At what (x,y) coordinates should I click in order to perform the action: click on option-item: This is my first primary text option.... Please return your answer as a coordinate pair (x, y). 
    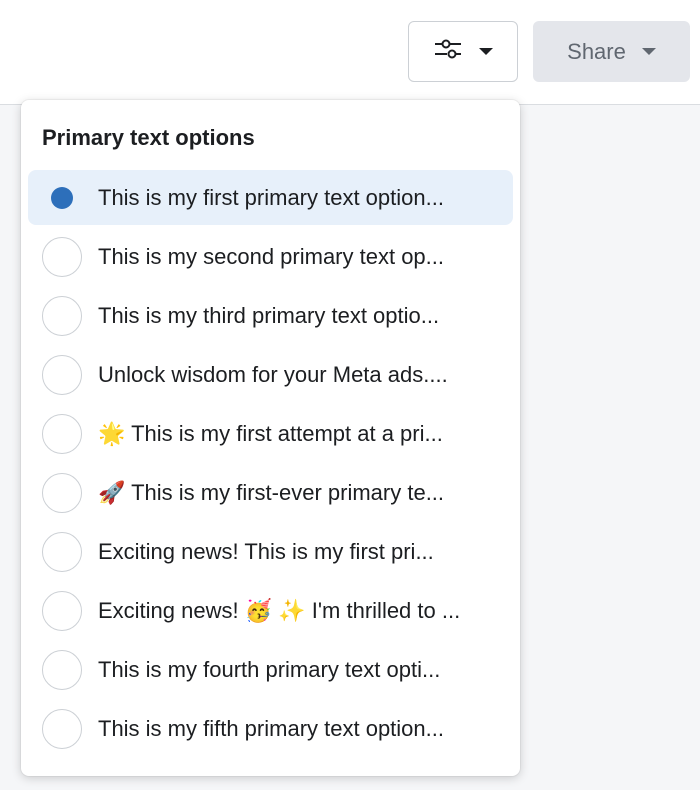
    Looking at the image, I should click on (270, 197).